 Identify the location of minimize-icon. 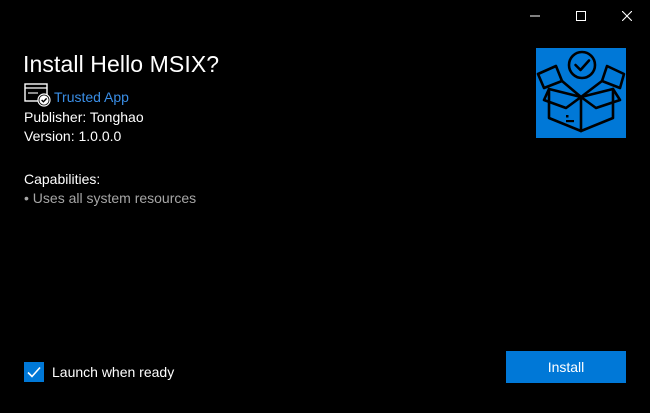
(535, 16).